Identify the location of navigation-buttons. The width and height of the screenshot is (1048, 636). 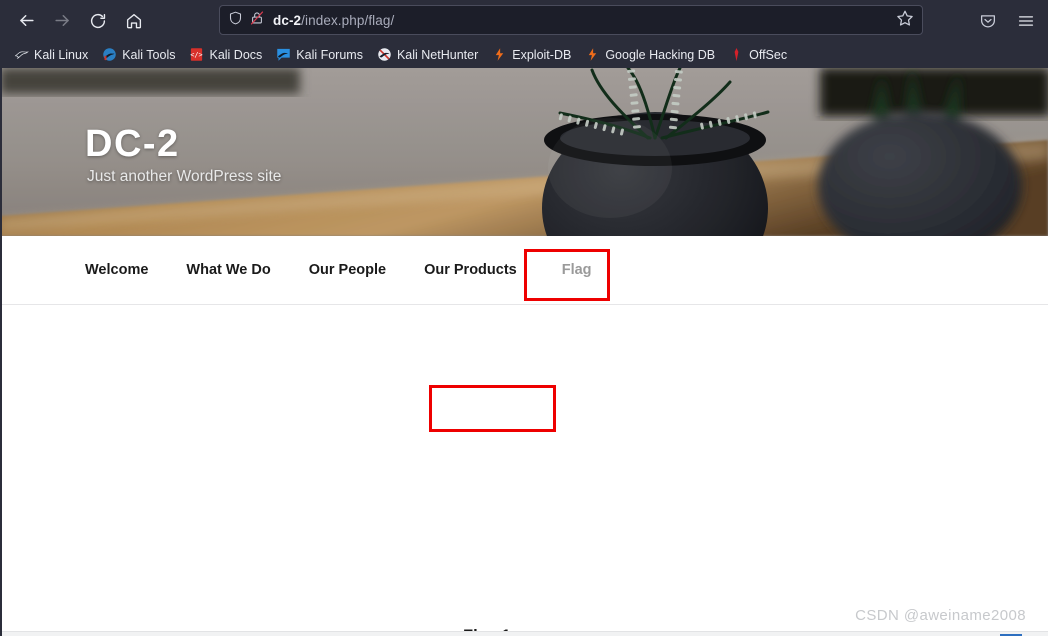
(75, 21).